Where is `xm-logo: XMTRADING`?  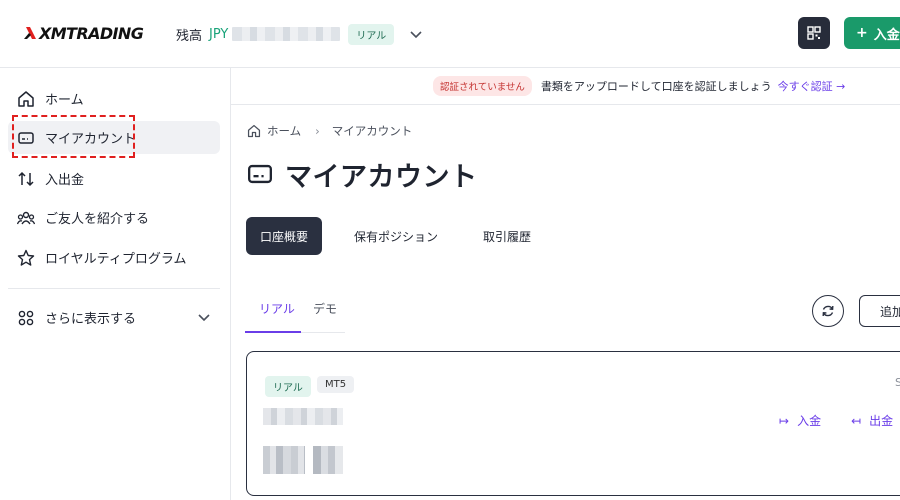
xm-logo: XMTRADING is located at coordinates (84, 33).